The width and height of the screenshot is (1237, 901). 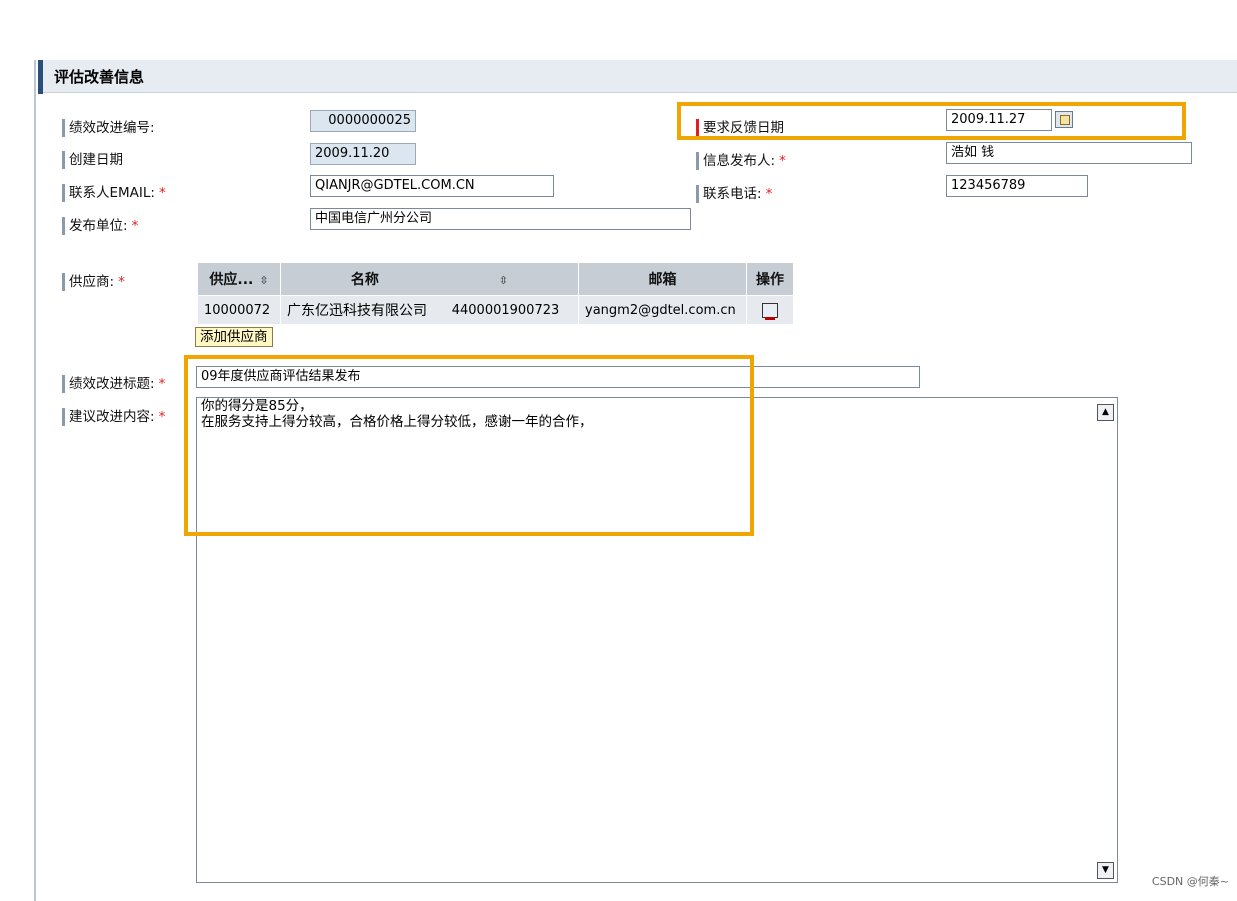 I want to click on section-header, so click(x=637, y=76).